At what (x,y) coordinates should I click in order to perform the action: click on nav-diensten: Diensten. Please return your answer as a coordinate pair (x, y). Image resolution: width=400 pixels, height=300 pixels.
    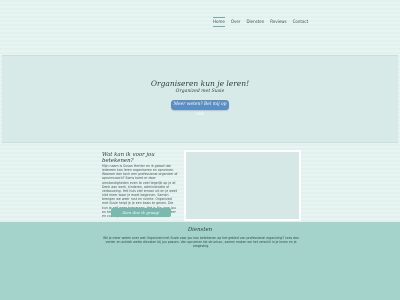
    Looking at the image, I should click on (255, 22).